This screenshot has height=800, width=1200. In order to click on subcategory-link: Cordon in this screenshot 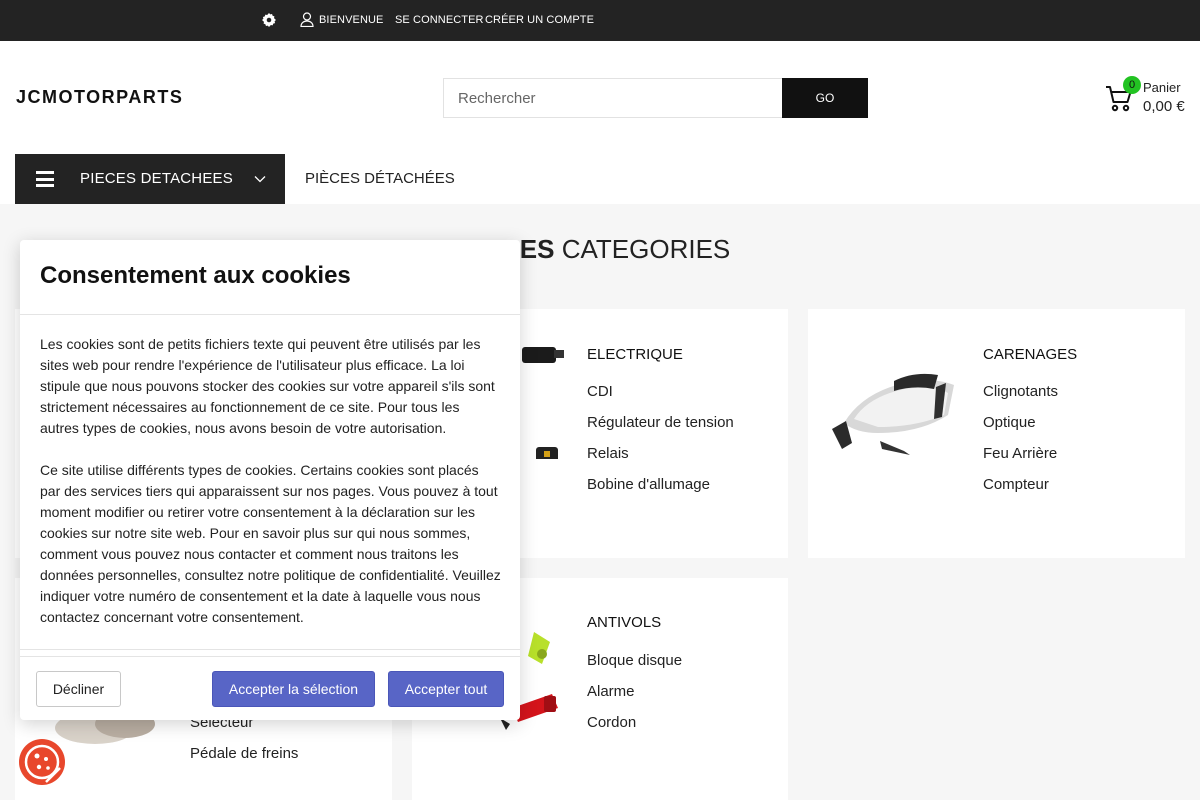, I will do `click(611, 722)`.